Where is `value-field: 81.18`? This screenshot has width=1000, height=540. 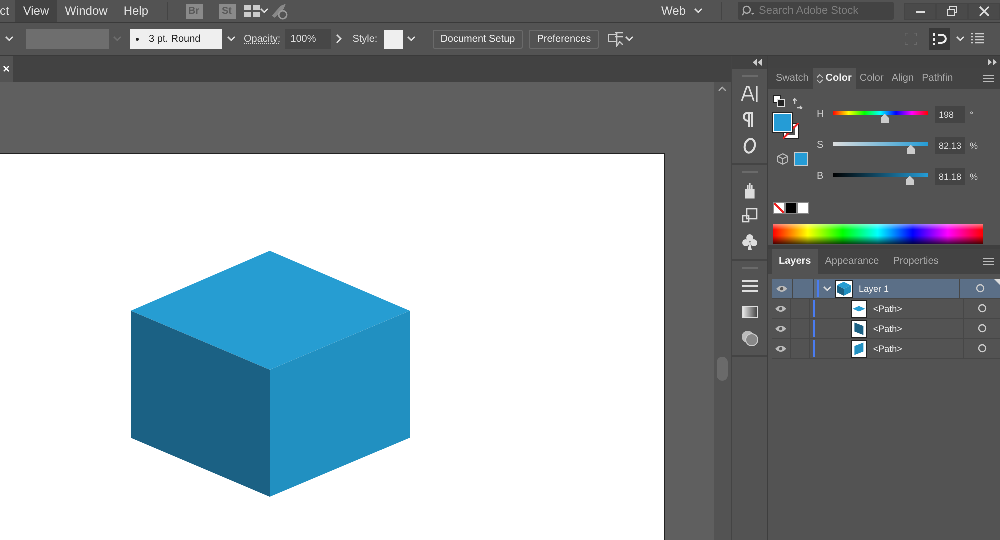
value-field: 81.18 is located at coordinates (950, 176).